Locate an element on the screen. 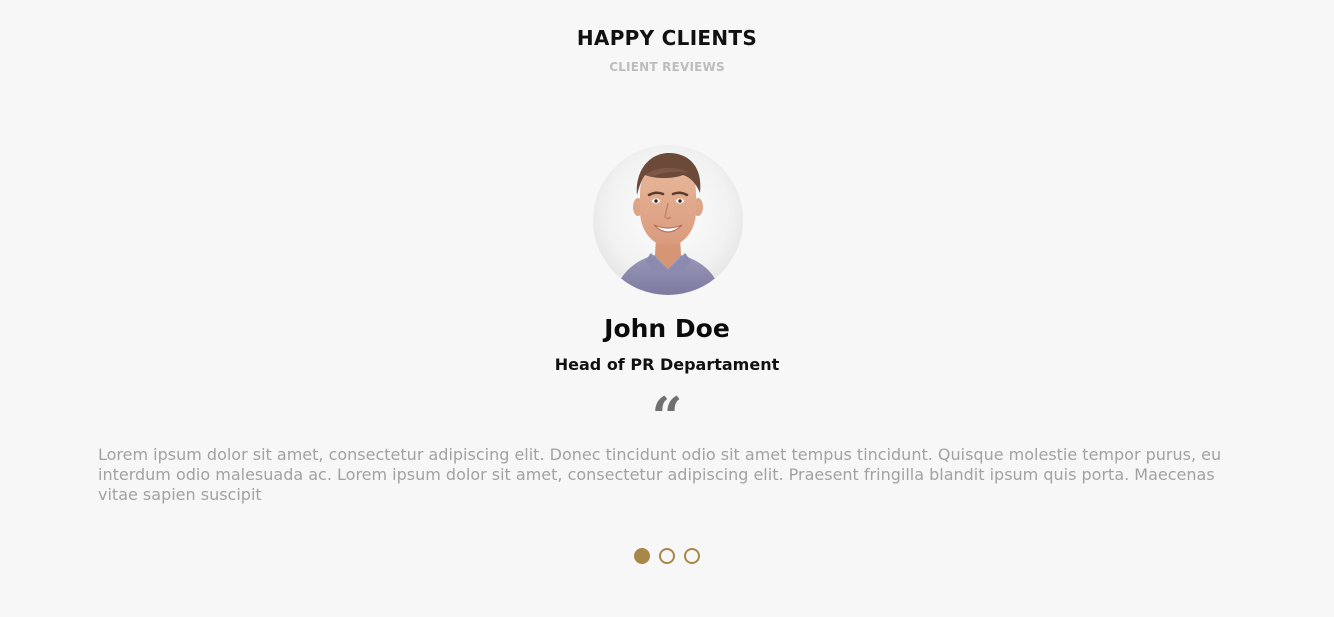 This screenshot has height=617, width=1334. carousel-pagination is located at coordinates (667, 556).